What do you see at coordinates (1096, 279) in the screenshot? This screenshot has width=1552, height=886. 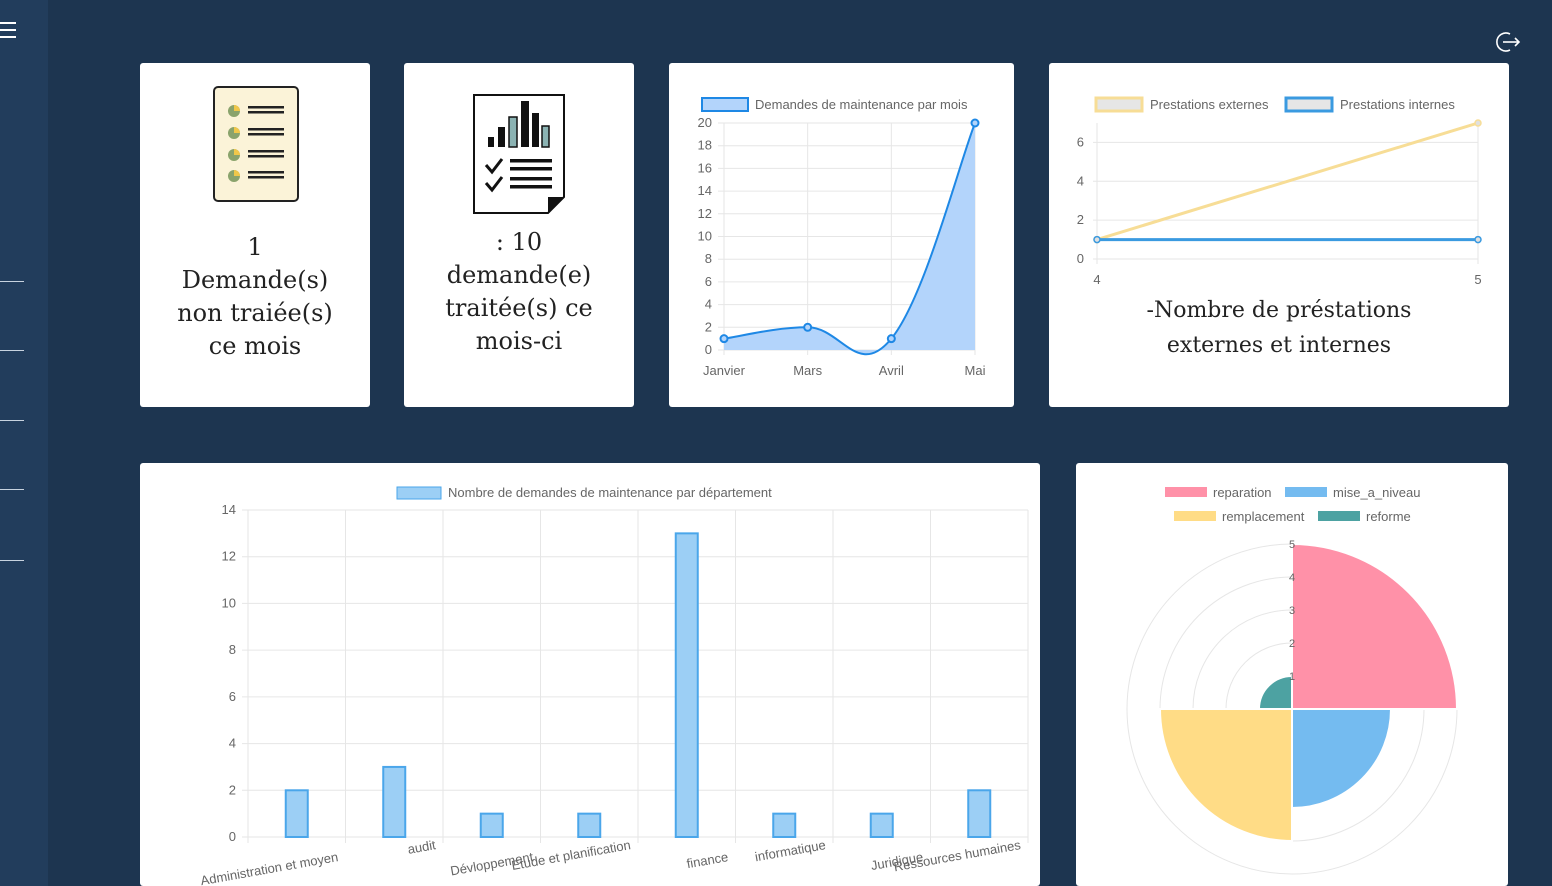 I see `x-tick-label: 4` at bounding box center [1096, 279].